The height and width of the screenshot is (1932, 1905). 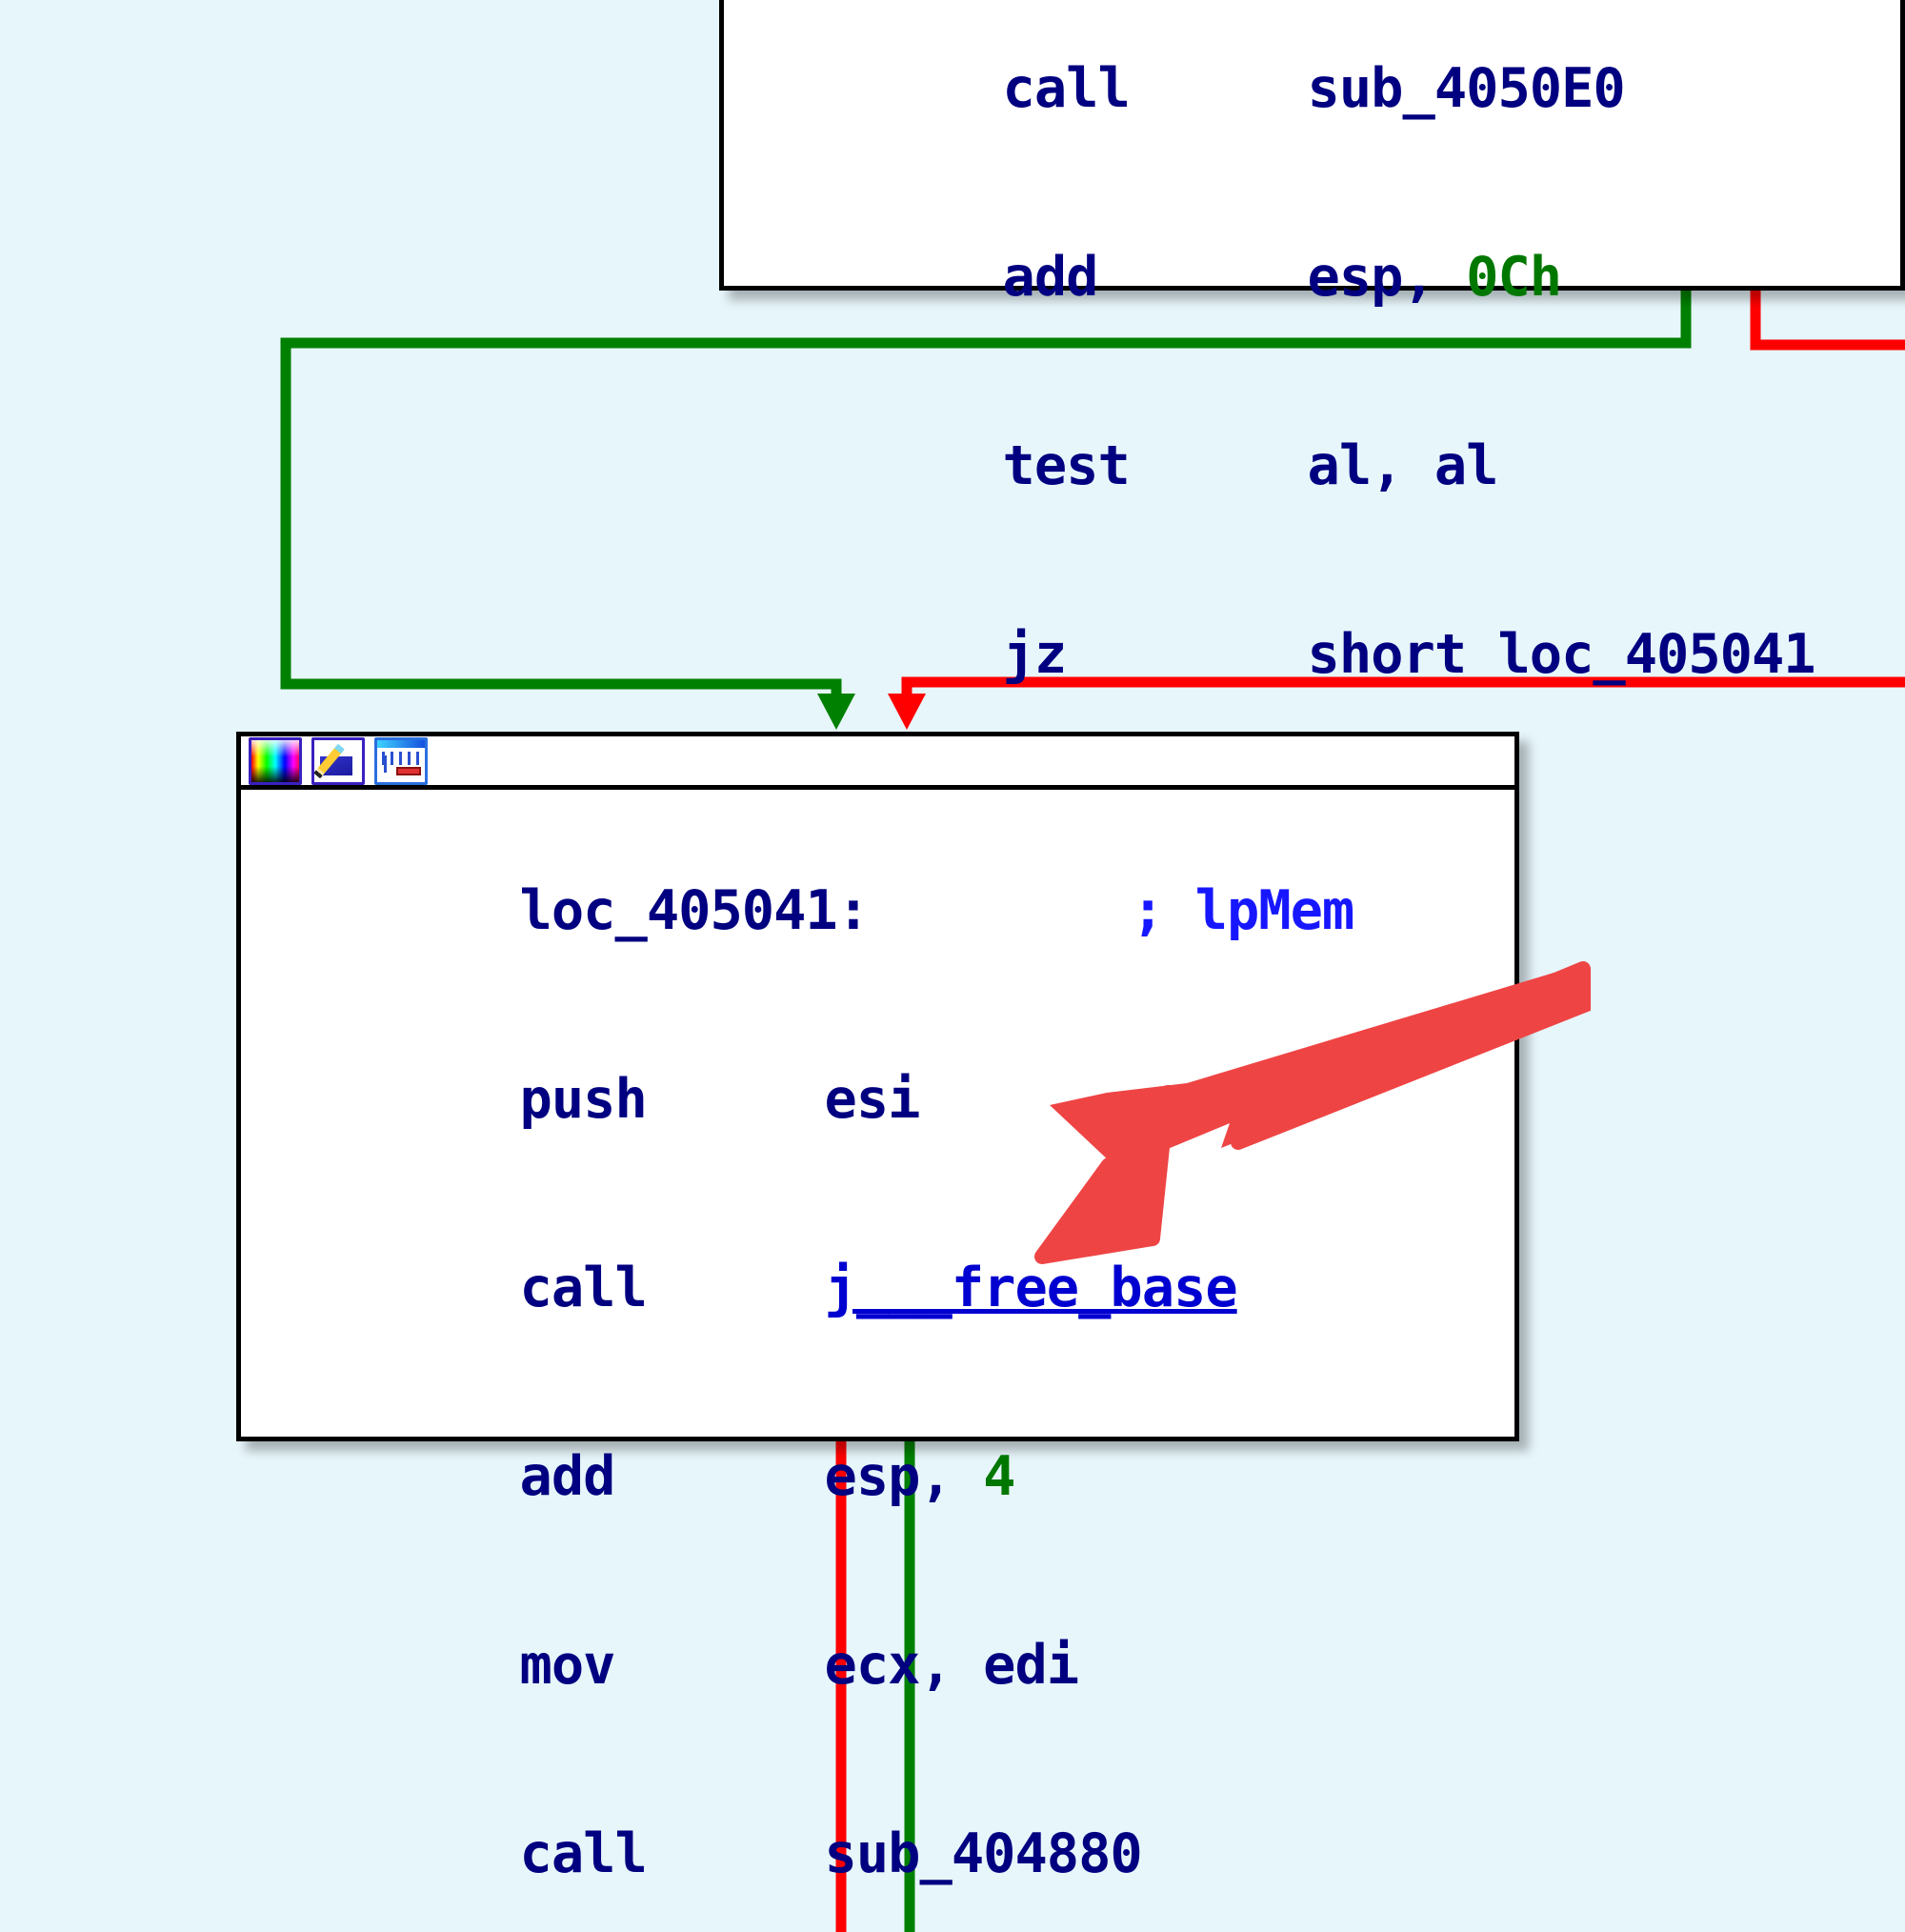 What do you see at coordinates (338, 760) in the screenshot?
I see `rename-node-icon` at bounding box center [338, 760].